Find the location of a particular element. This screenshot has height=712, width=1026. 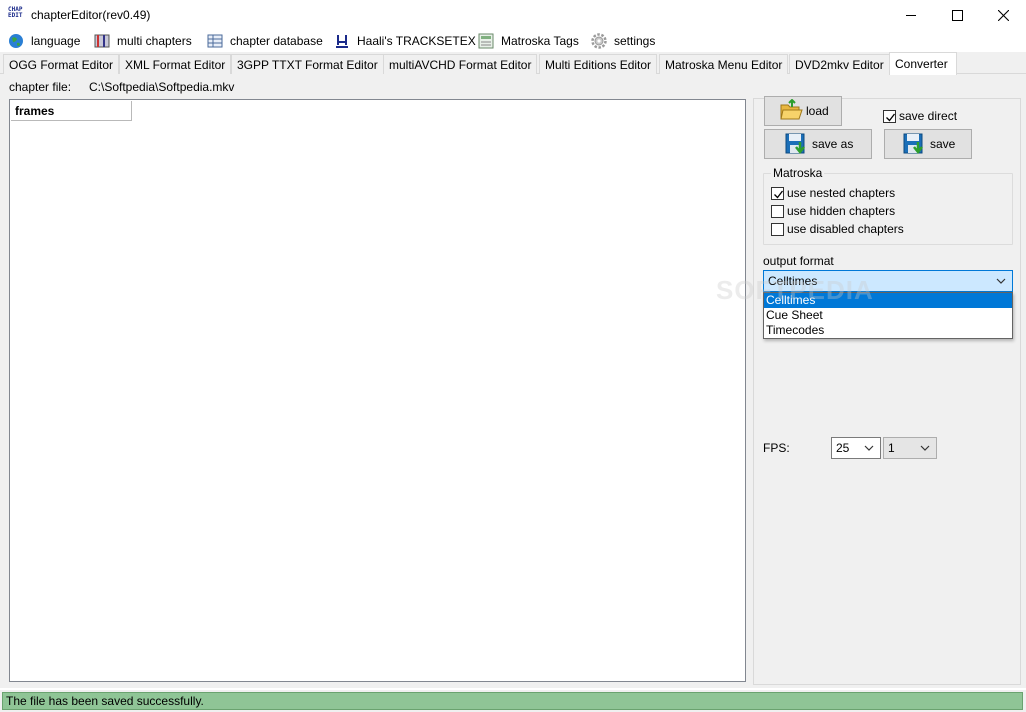

save-button: save is located at coordinates (928, 144).